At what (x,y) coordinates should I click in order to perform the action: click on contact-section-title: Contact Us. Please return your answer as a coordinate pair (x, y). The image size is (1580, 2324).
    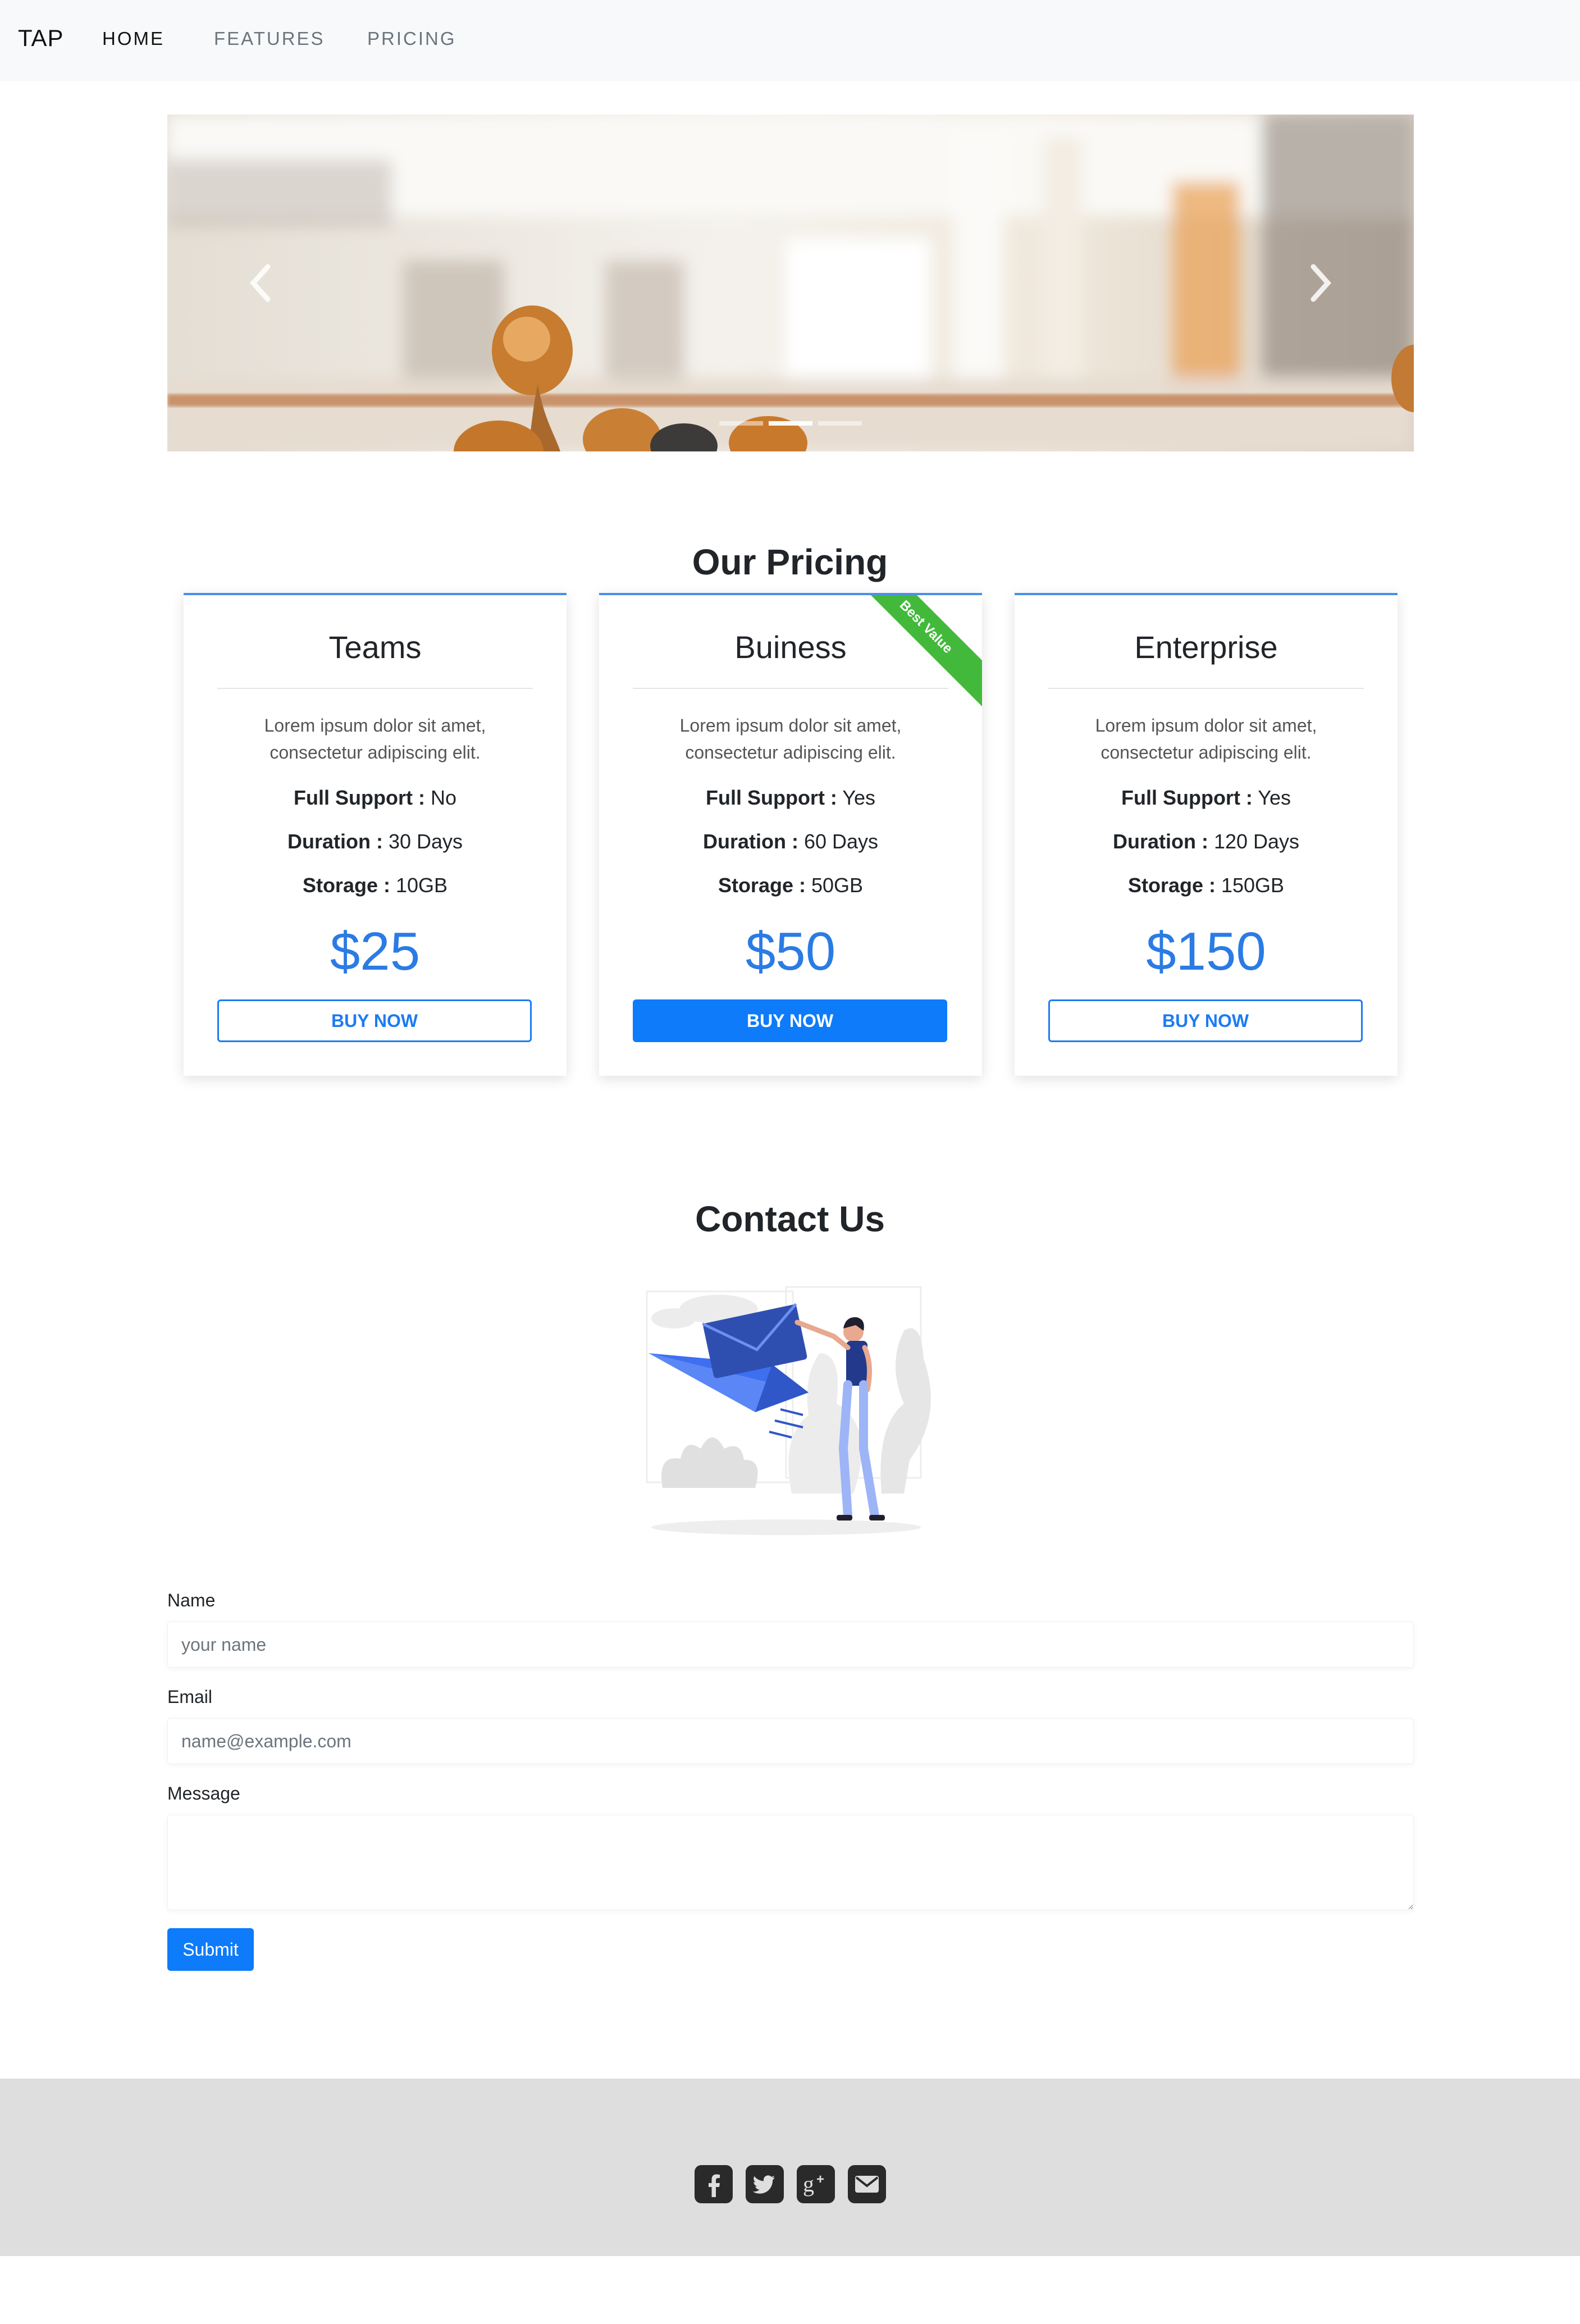
    Looking at the image, I should click on (790, 1219).